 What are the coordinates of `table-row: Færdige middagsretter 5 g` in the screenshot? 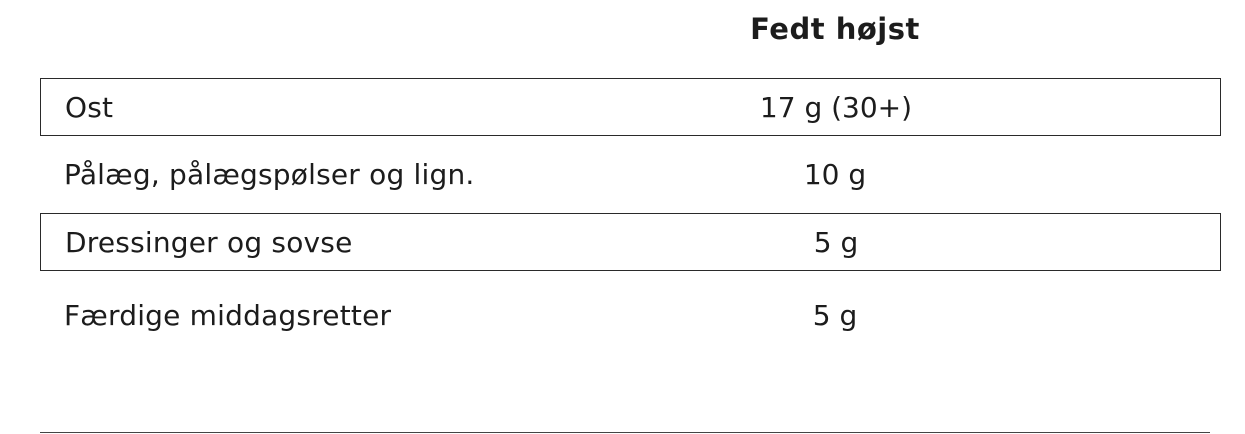 It's located at (630, 315).